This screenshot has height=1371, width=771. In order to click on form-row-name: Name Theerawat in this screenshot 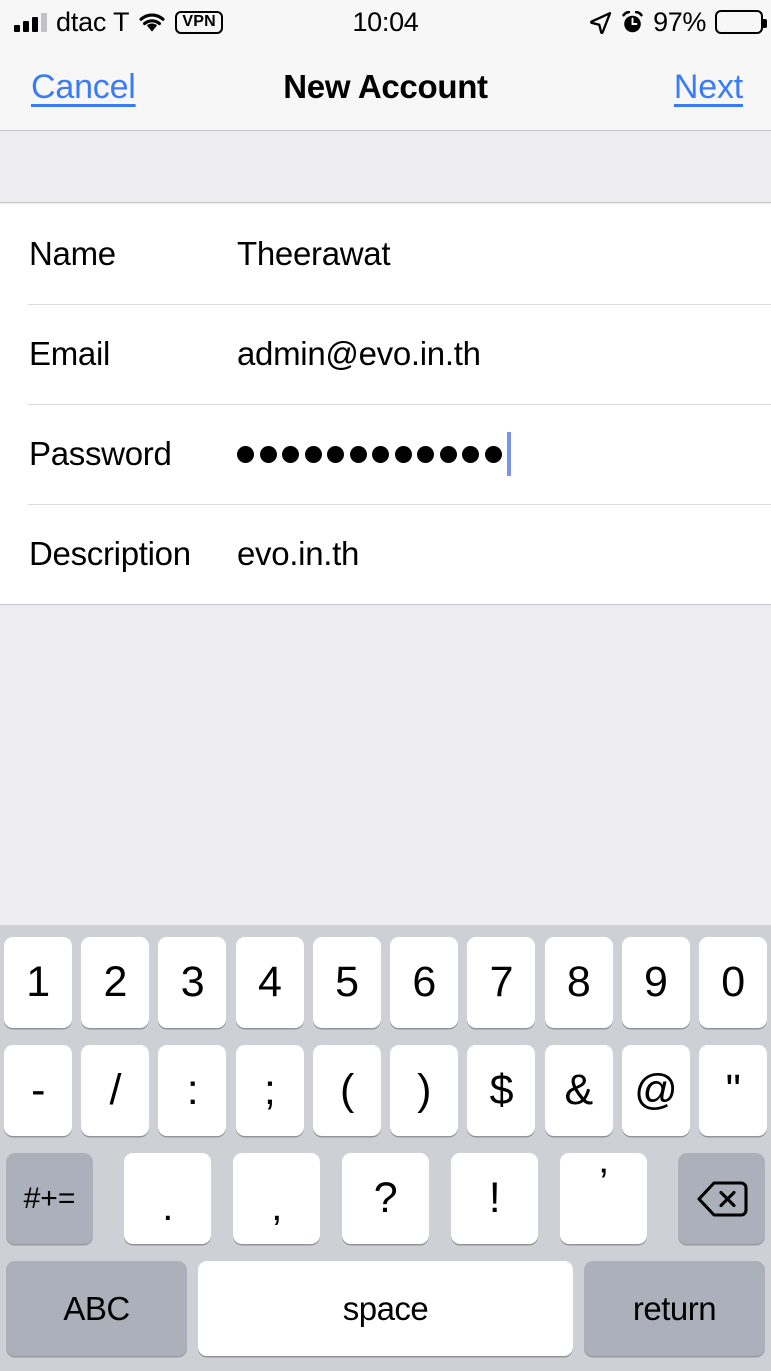, I will do `click(385, 254)`.